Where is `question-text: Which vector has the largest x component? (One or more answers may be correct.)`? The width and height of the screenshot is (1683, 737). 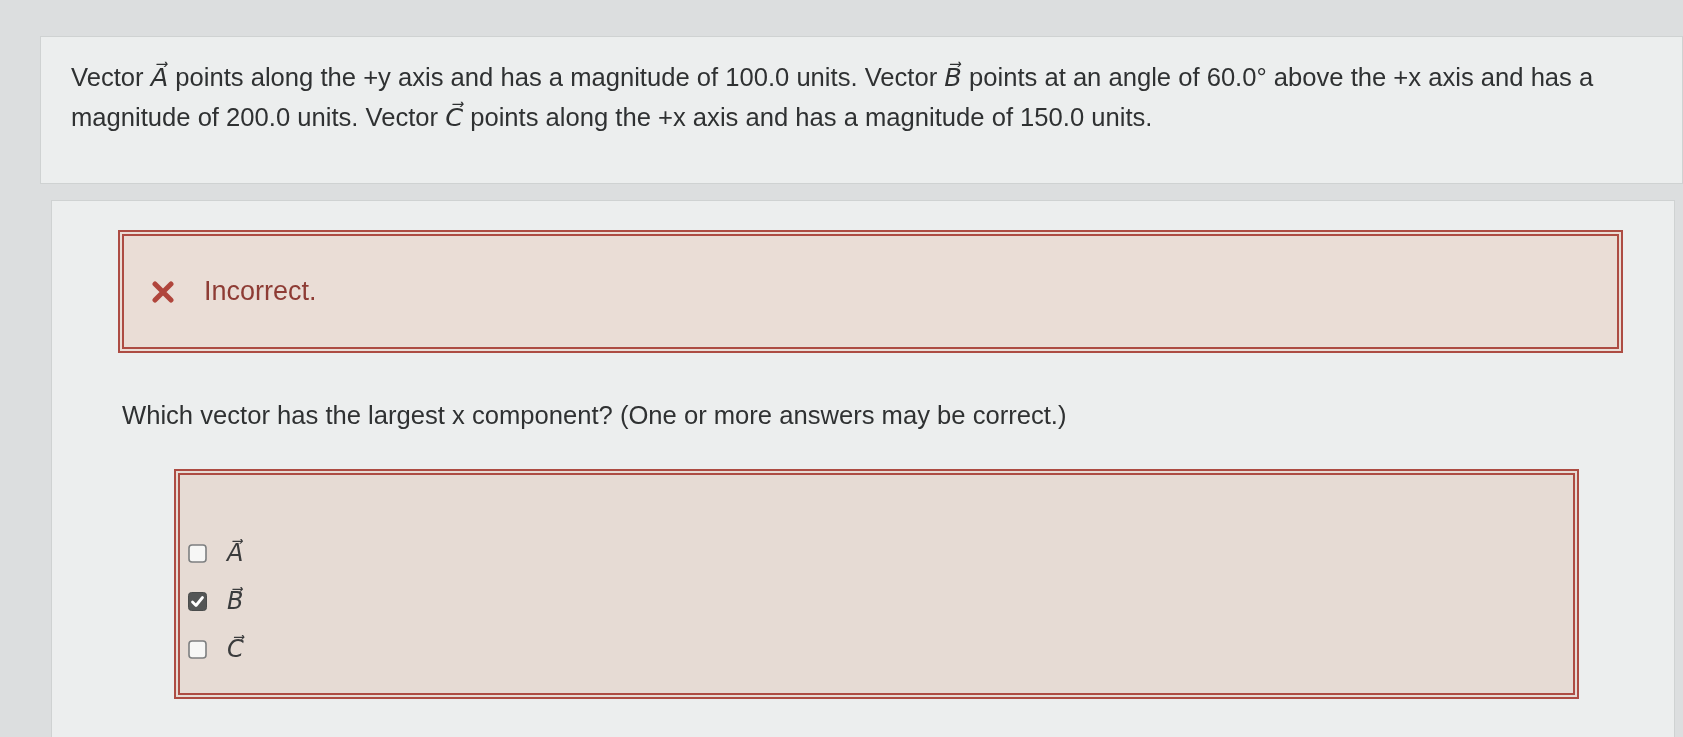 question-text: Which vector has the largest x component? (One or more answers may be correct.) is located at coordinates (595, 415).